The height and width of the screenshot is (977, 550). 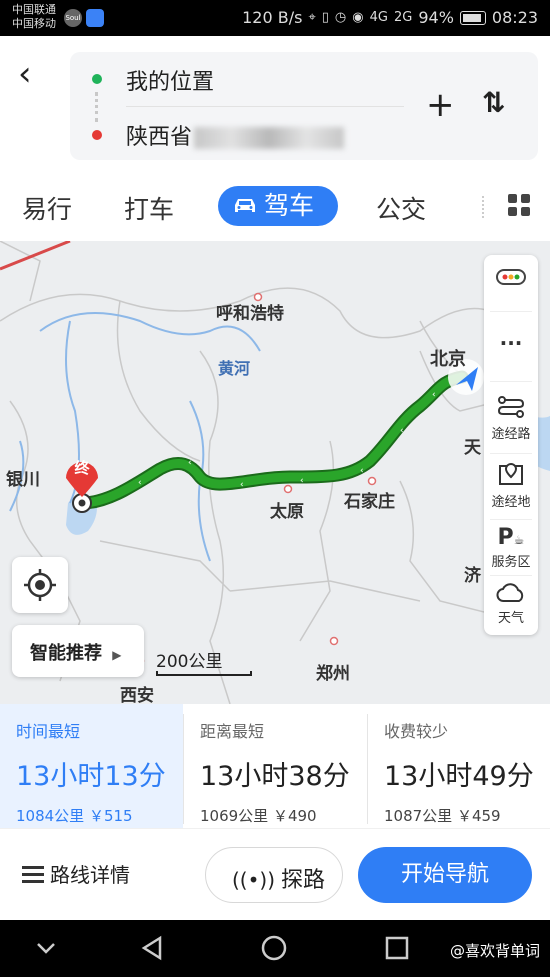 What do you see at coordinates (232, 731) in the screenshot?
I see `route-label: 距离最短` at bounding box center [232, 731].